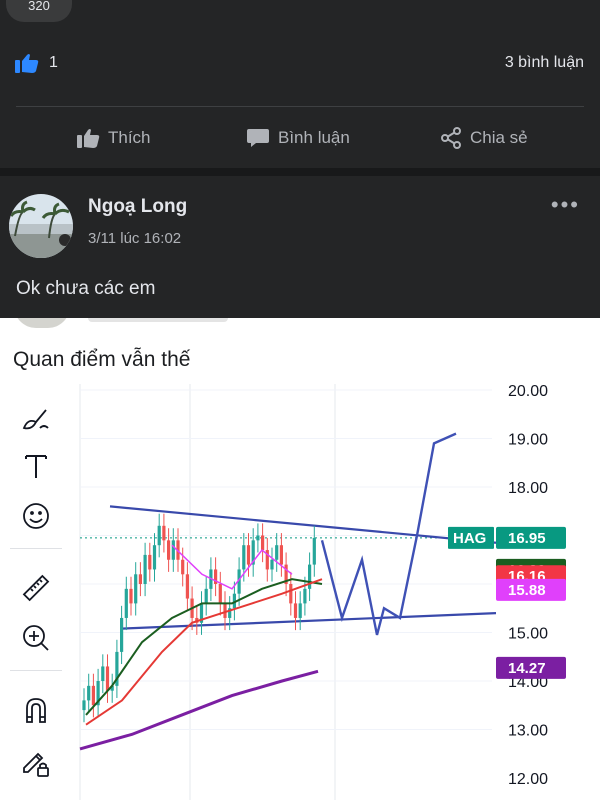 The image size is (600, 800). What do you see at coordinates (499, 137) in the screenshot?
I see `share-button-label: Chia sẻ` at bounding box center [499, 137].